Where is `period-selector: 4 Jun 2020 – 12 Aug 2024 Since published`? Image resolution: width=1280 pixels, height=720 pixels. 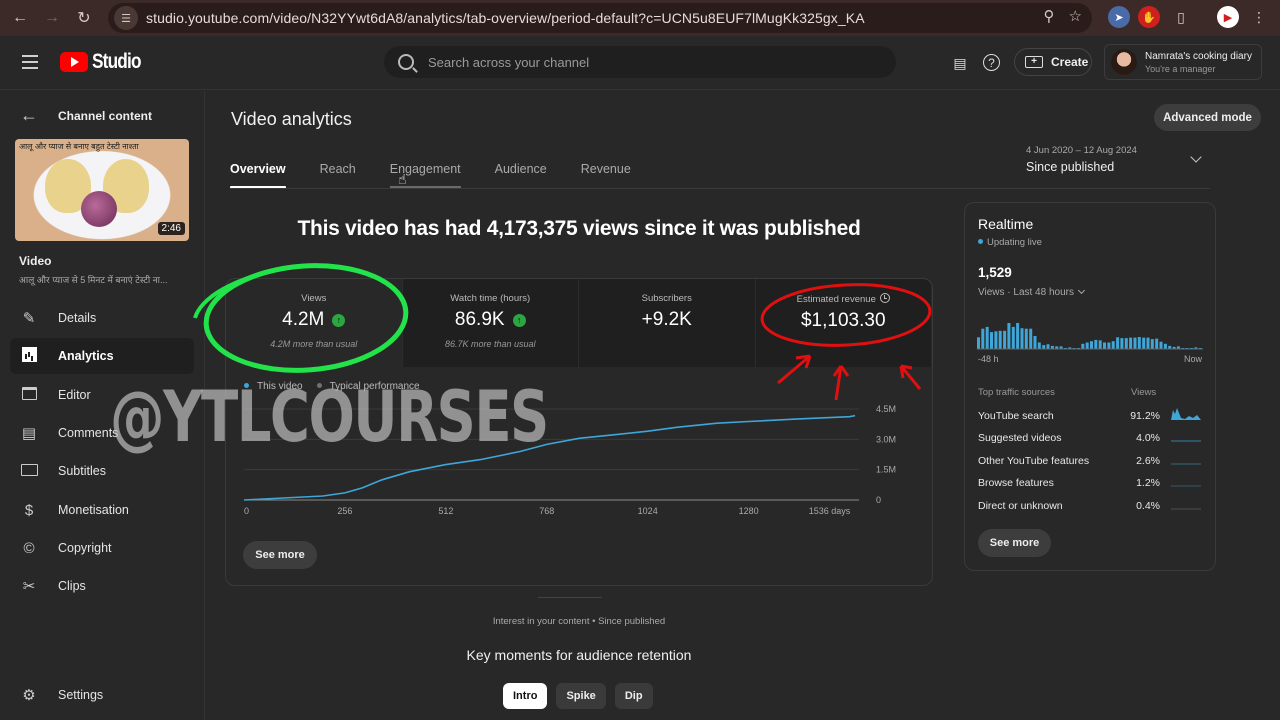
period-selector: 4 Jun 2020 – 12 Aug 2024 Since published is located at coordinates (1116, 159).